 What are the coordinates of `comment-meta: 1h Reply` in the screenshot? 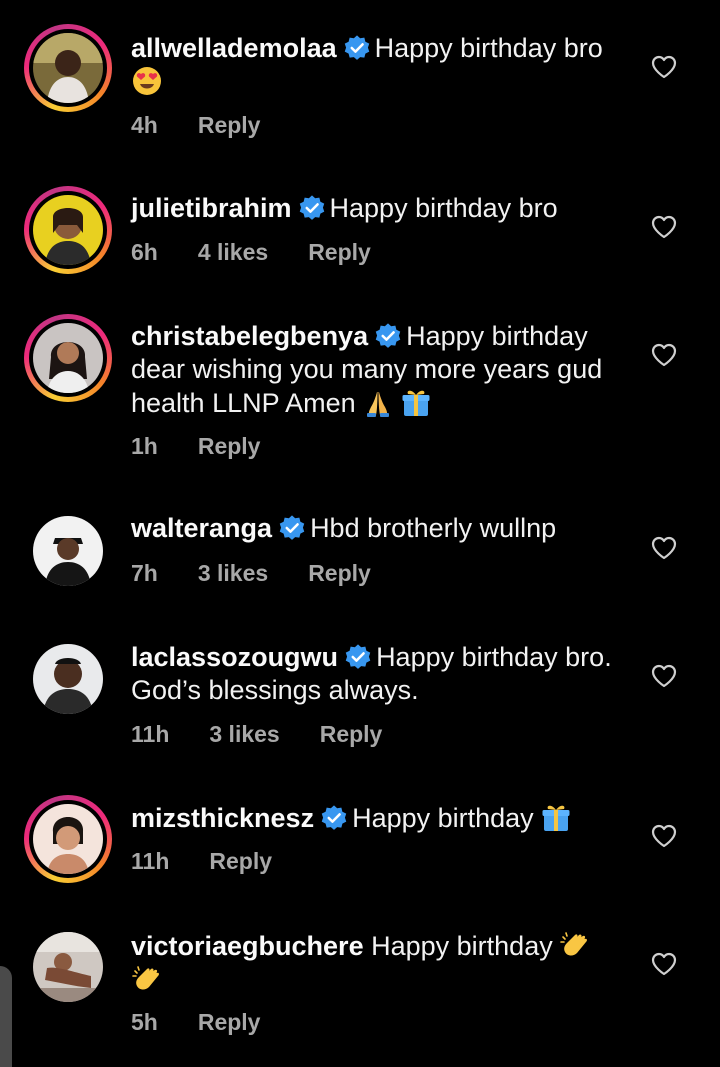 It's located at (195, 446).